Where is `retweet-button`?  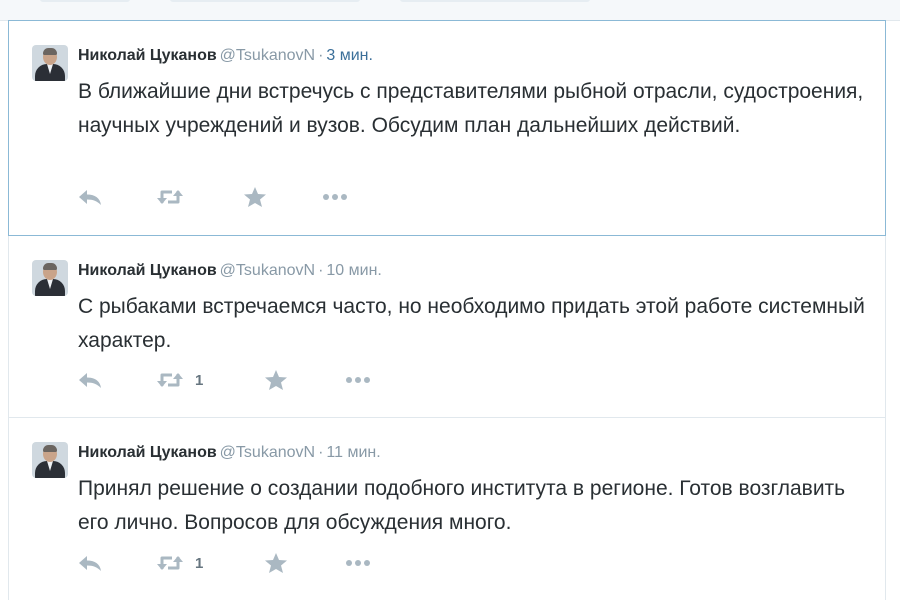
retweet-button is located at coordinates (175, 197).